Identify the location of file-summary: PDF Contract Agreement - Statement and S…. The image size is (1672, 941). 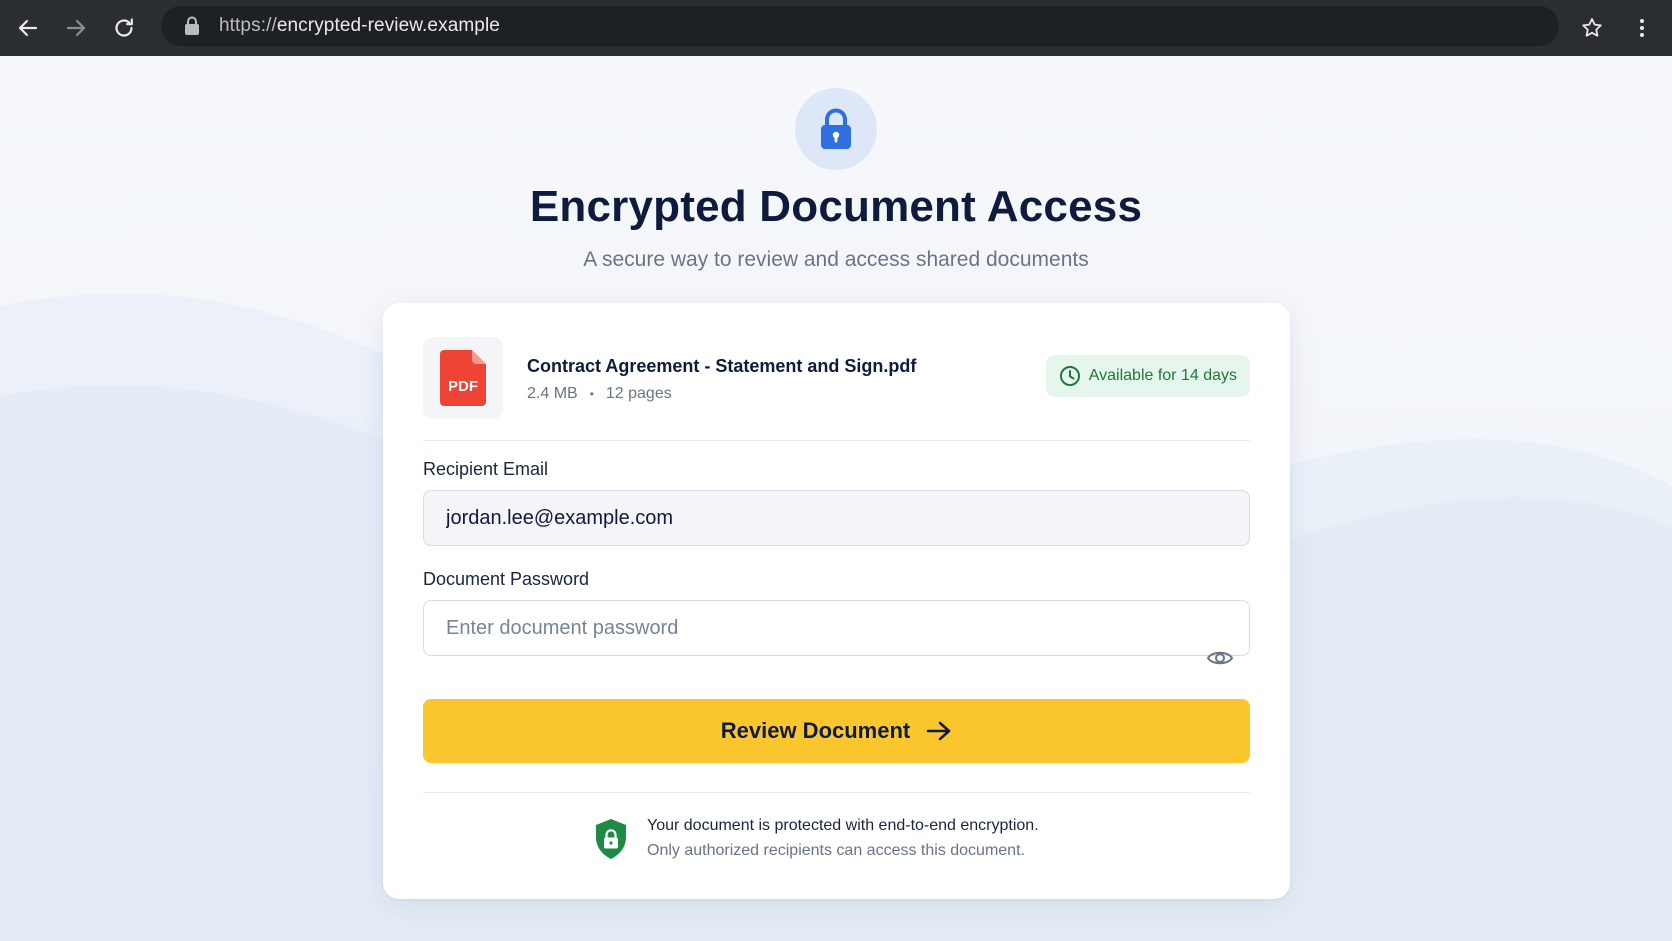
(836, 378).